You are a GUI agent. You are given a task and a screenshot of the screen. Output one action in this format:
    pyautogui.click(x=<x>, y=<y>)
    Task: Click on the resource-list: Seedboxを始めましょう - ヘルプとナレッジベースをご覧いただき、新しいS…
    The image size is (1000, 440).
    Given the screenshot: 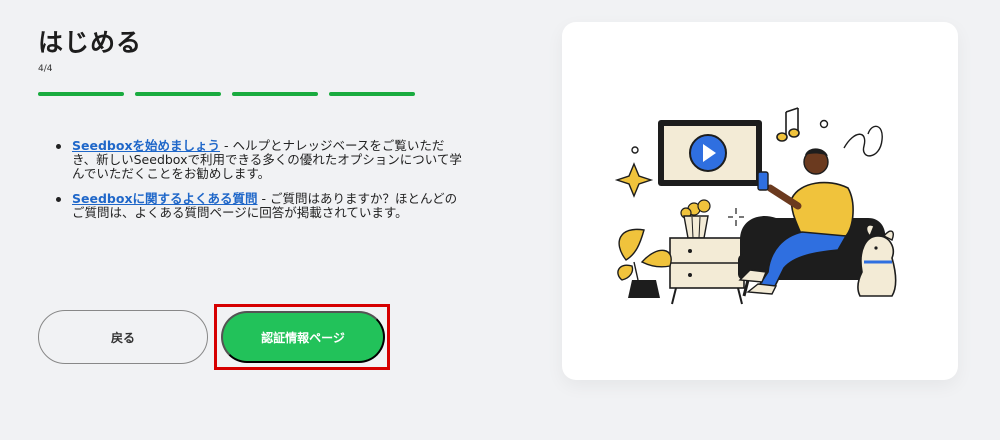 What is the action you would take?
    pyautogui.click(x=257, y=179)
    